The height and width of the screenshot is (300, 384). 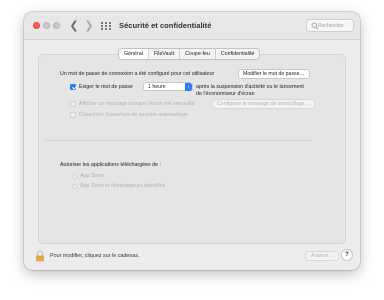 I want to click on tab-firewall: Coupe-feu, so click(x=198, y=54).